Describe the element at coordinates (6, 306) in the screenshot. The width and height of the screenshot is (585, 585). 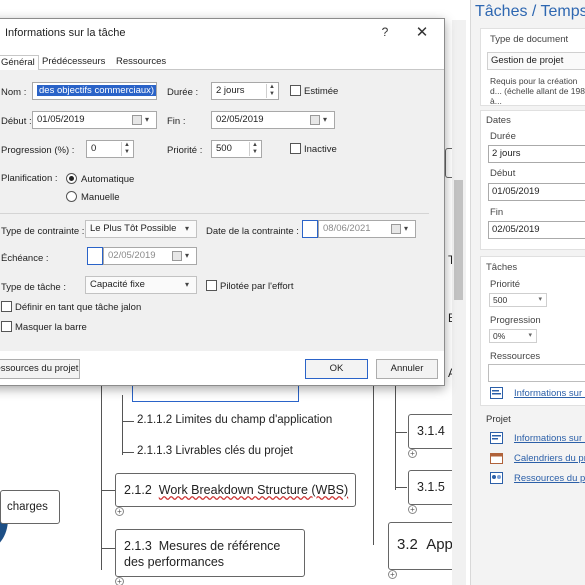
I see `milestone-checkbox` at that location.